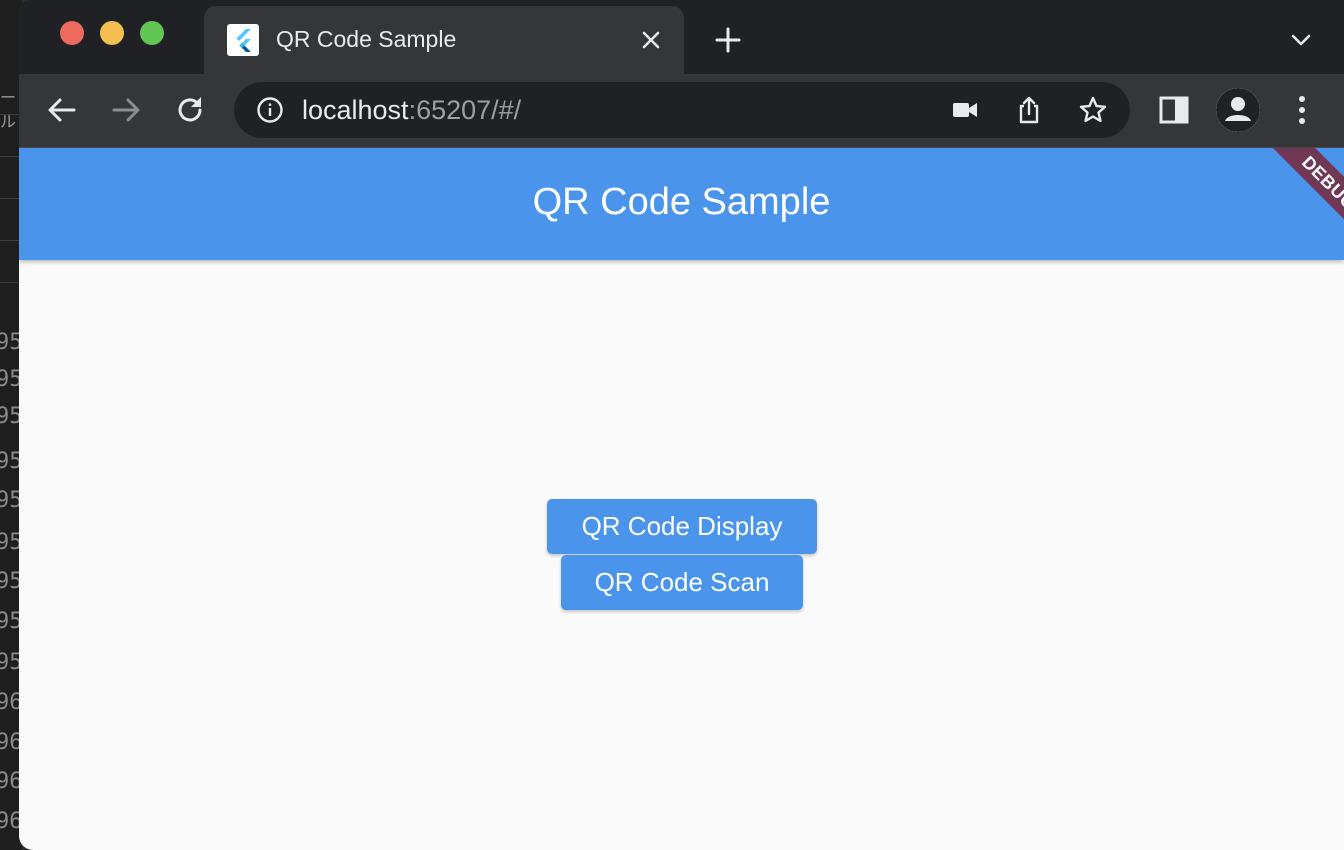 The height and width of the screenshot is (850, 1344). I want to click on chevron-down-icon, so click(1301, 40).